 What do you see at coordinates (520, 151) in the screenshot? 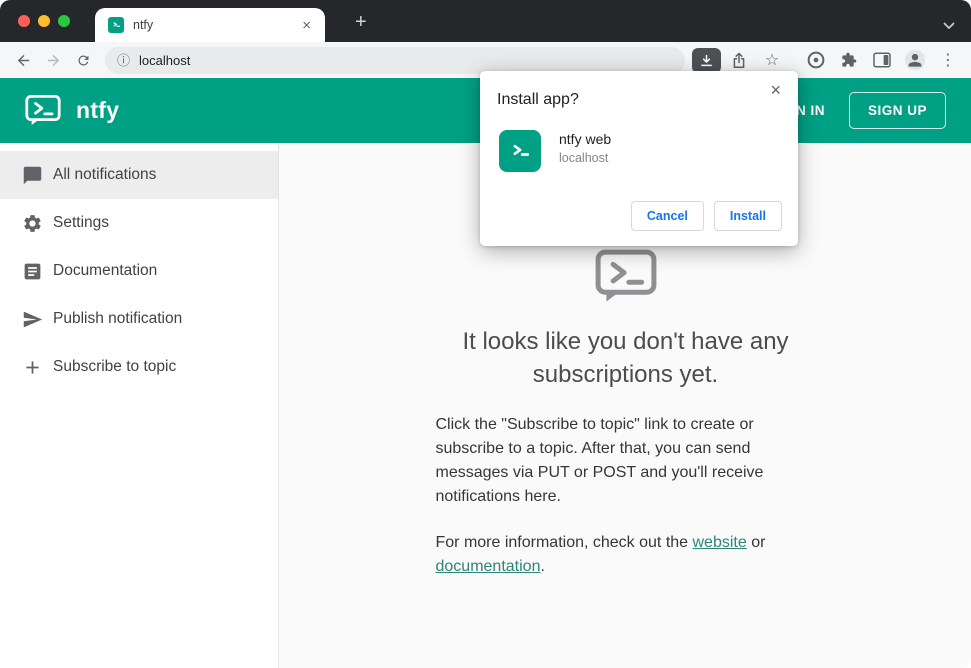
I see `ntfy-app-icon` at bounding box center [520, 151].